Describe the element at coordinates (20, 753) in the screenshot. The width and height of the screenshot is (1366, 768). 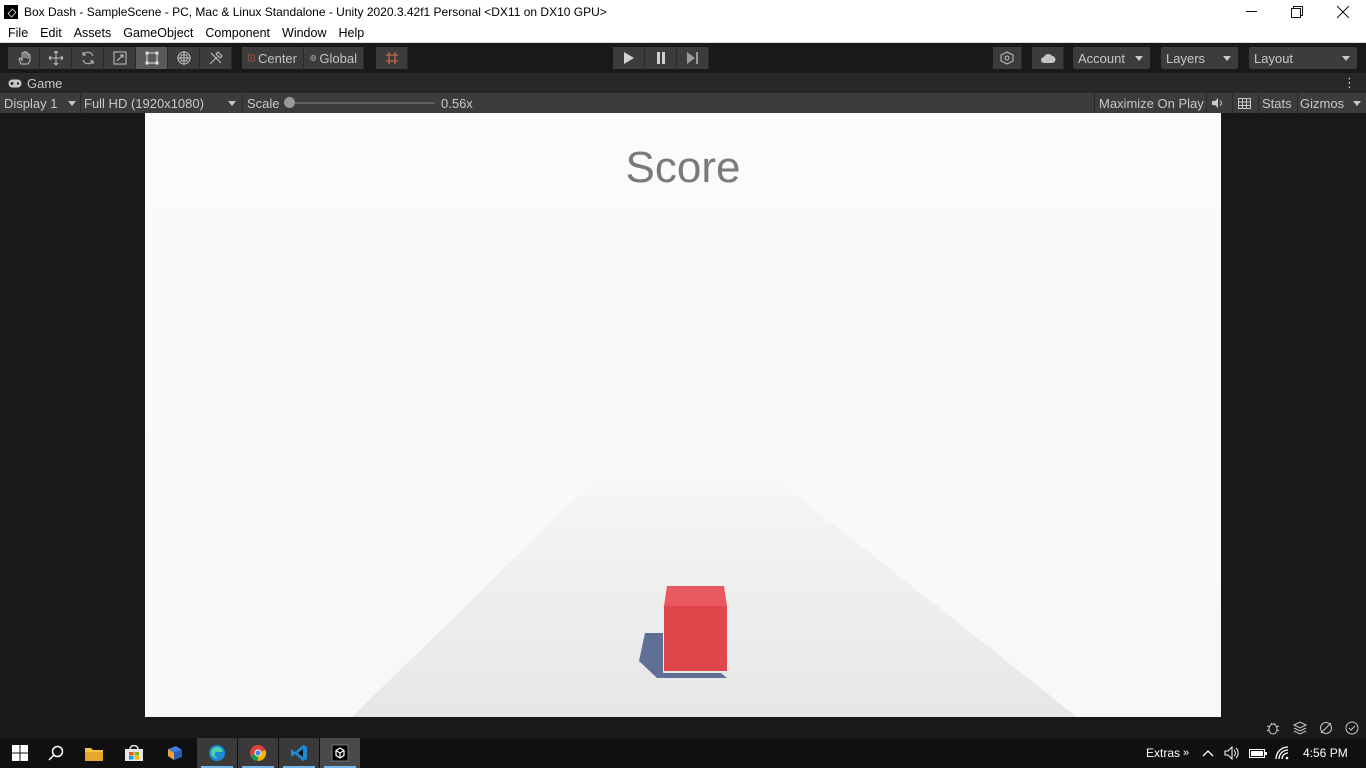
I see `windows-start-icon` at that location.